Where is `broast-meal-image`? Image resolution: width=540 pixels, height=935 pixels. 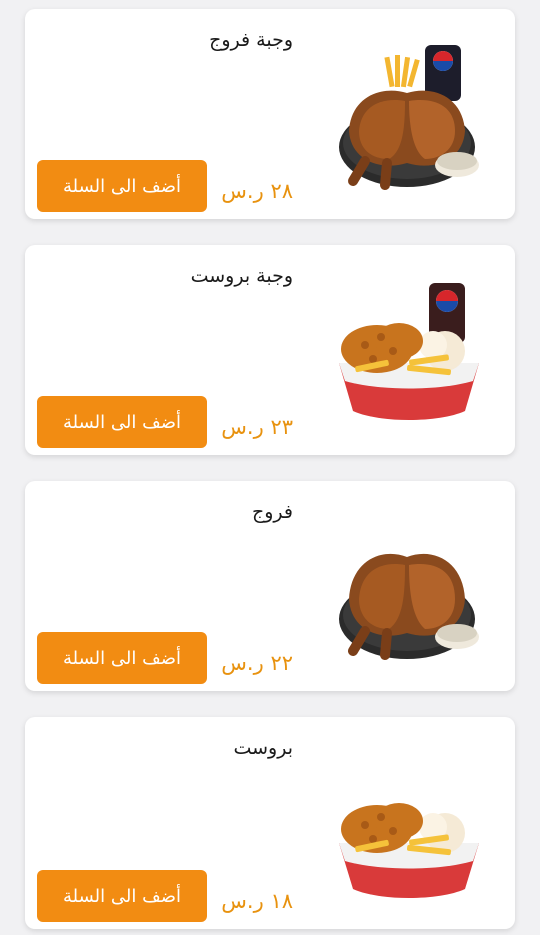
broast-meal-image is located at coordinates (409, 351).